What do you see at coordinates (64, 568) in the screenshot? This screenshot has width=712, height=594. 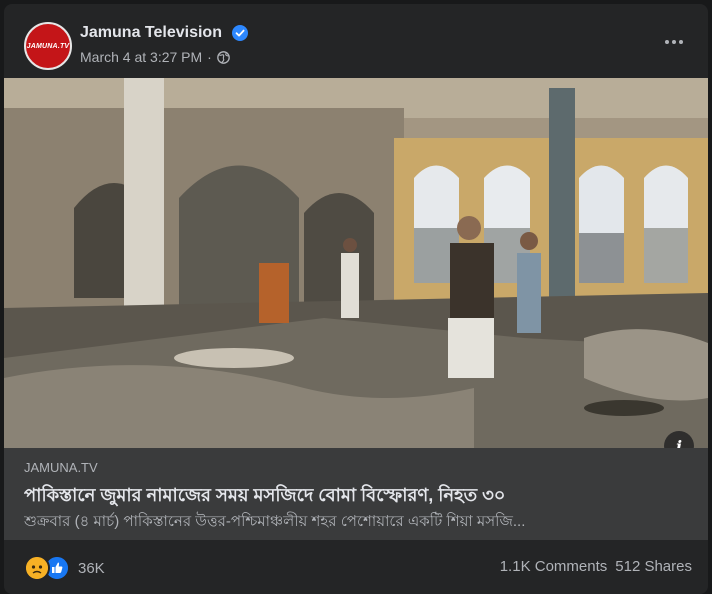 I see `reactions-summary: 36K` at bounding box center [64, 568].